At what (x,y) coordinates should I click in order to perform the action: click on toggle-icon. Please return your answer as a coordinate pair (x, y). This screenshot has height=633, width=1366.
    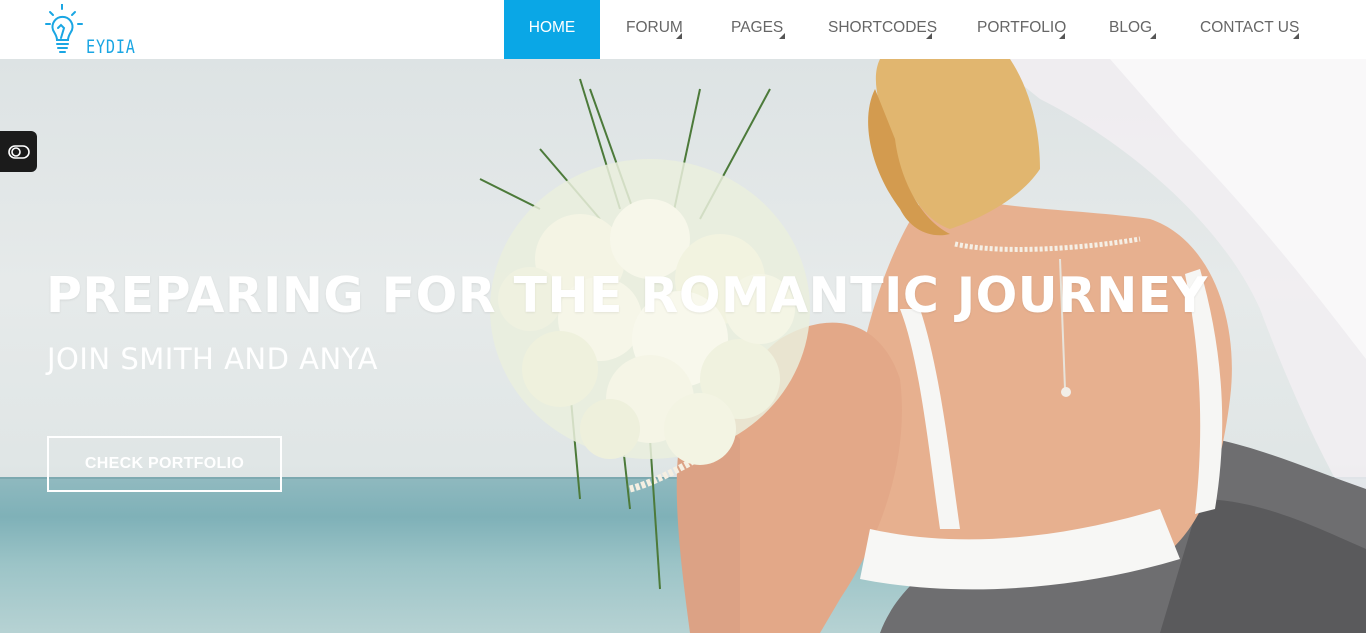
    Looking at the image, I should click on (18, 151).